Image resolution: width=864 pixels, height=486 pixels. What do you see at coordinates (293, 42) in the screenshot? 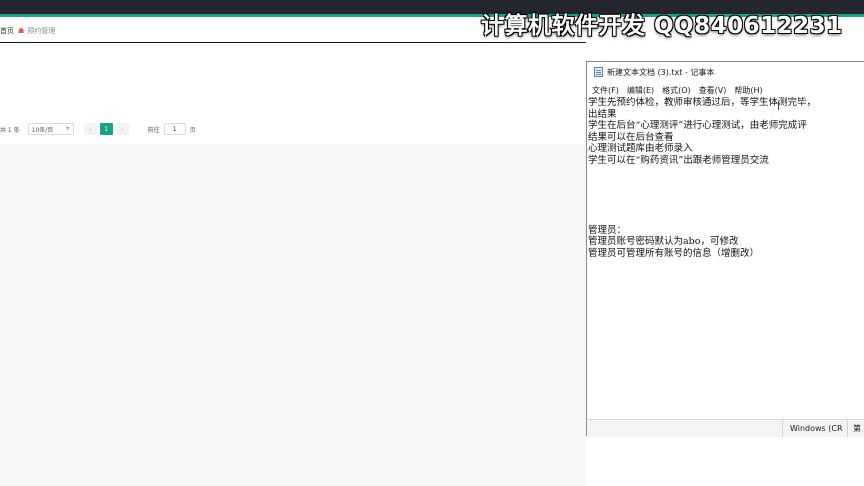
I see `header-divider` at bounding box center [293, 42].